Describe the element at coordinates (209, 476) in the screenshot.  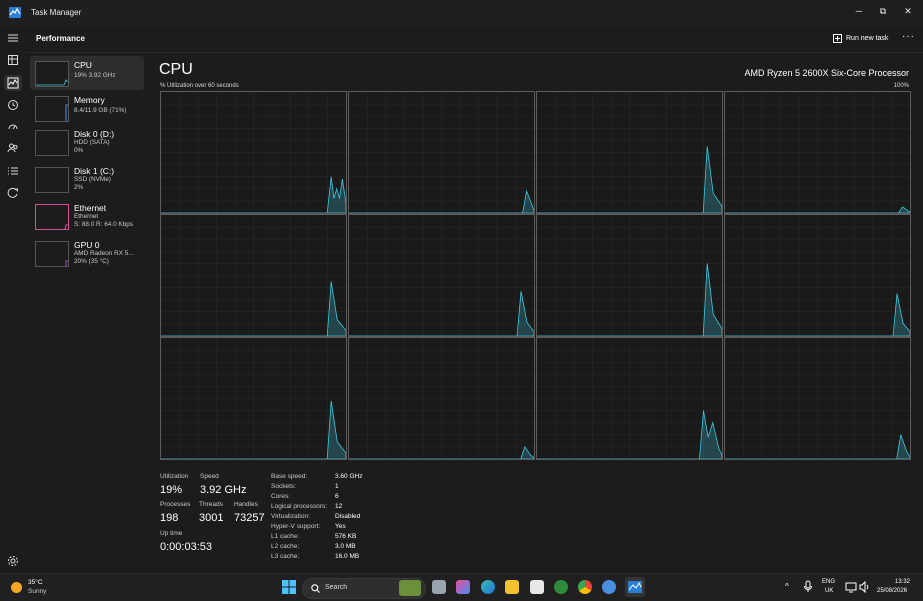
I see `speed-label: Speed` at that location.